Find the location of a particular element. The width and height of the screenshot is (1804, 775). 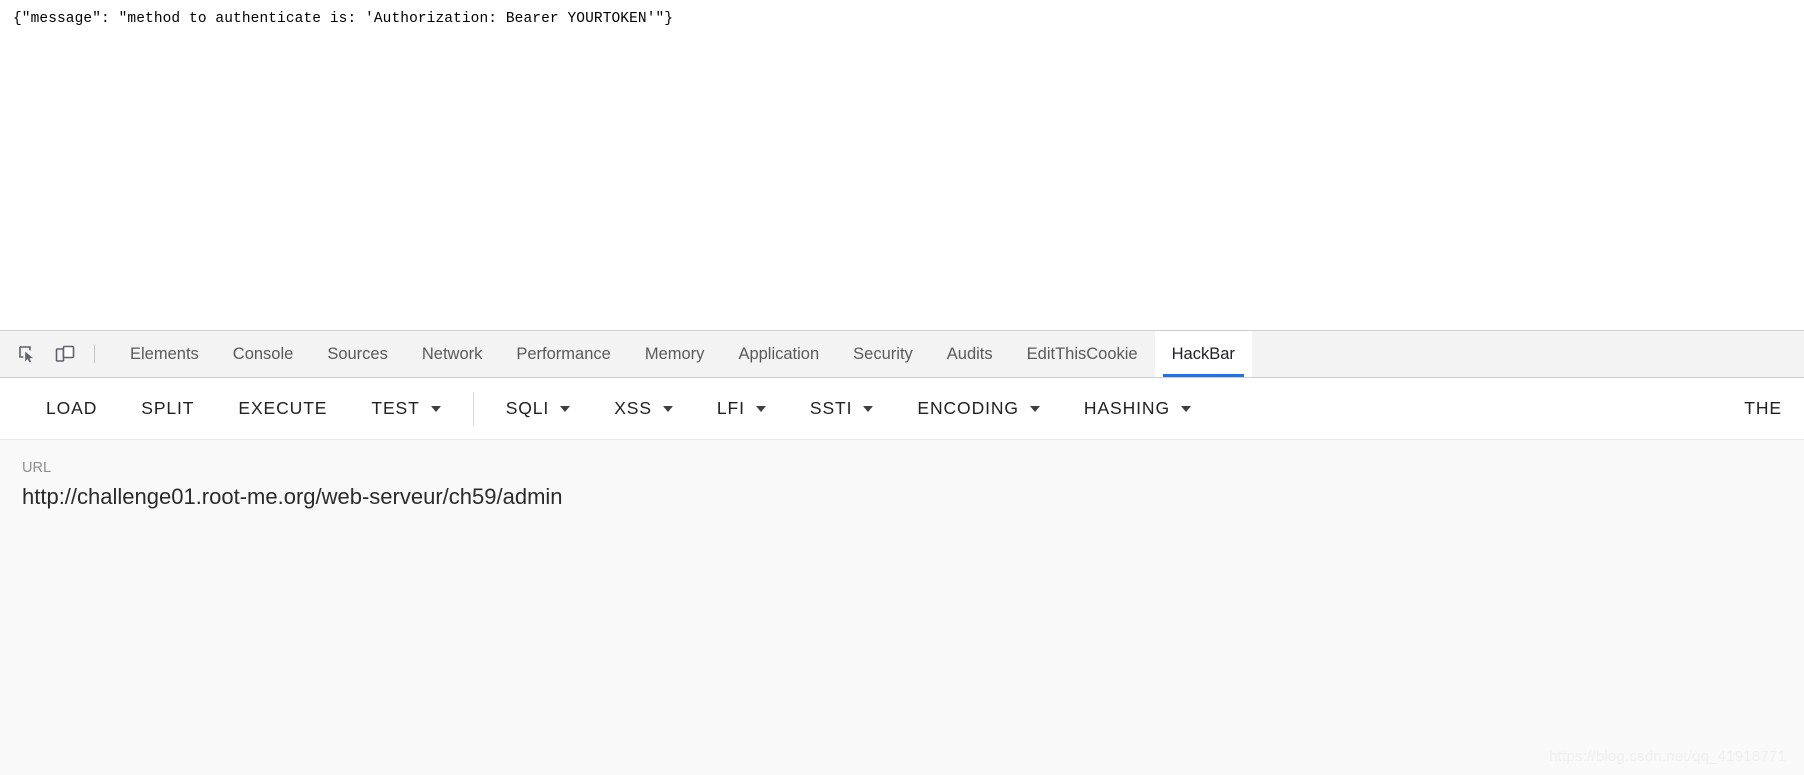

tab-audits: Audits is located at coordinates (970, 354).